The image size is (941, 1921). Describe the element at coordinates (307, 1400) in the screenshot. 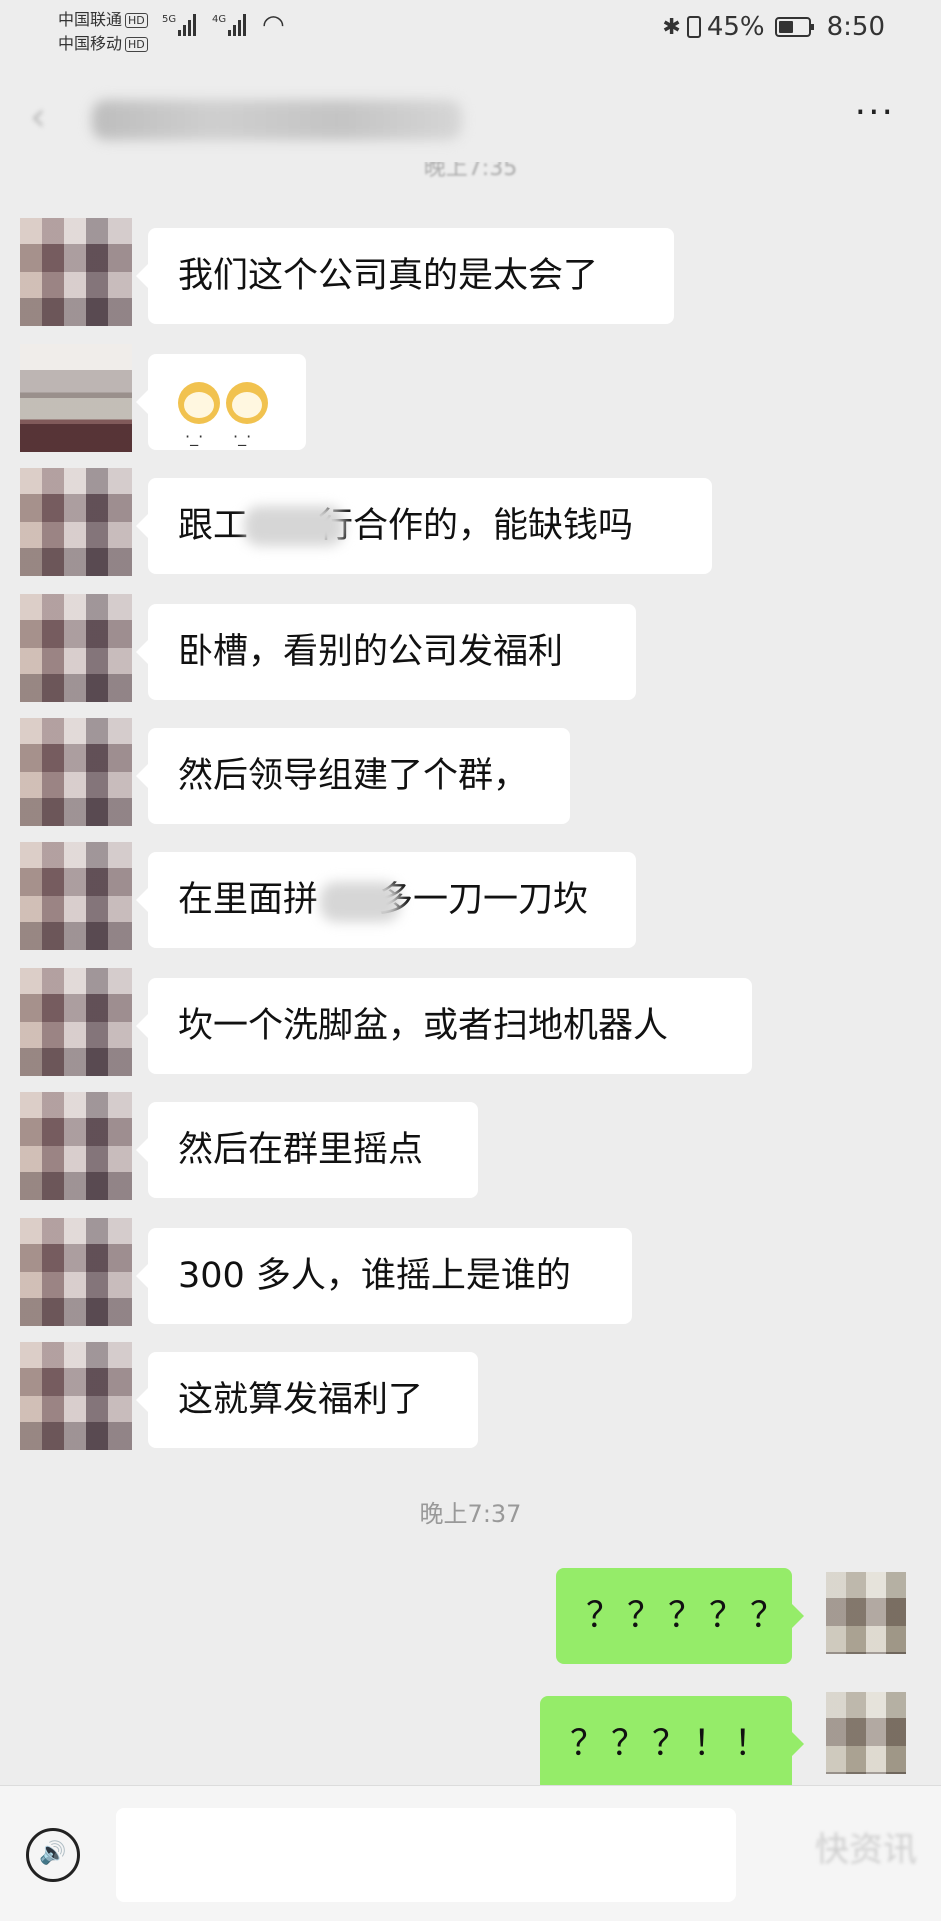

I see `message-bubble: 这就算发福利了` at that location.